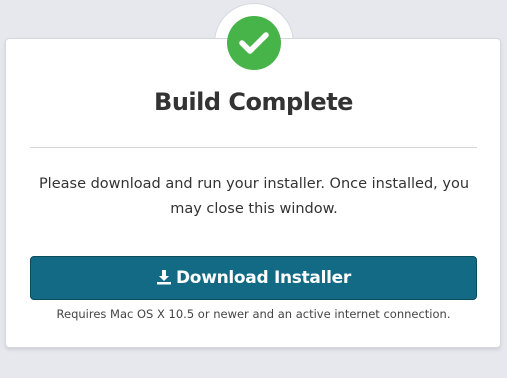  What do you see at coordinates (164, 277) in the screenshot?
I see `download-icon` at bounding box center [164, 277].